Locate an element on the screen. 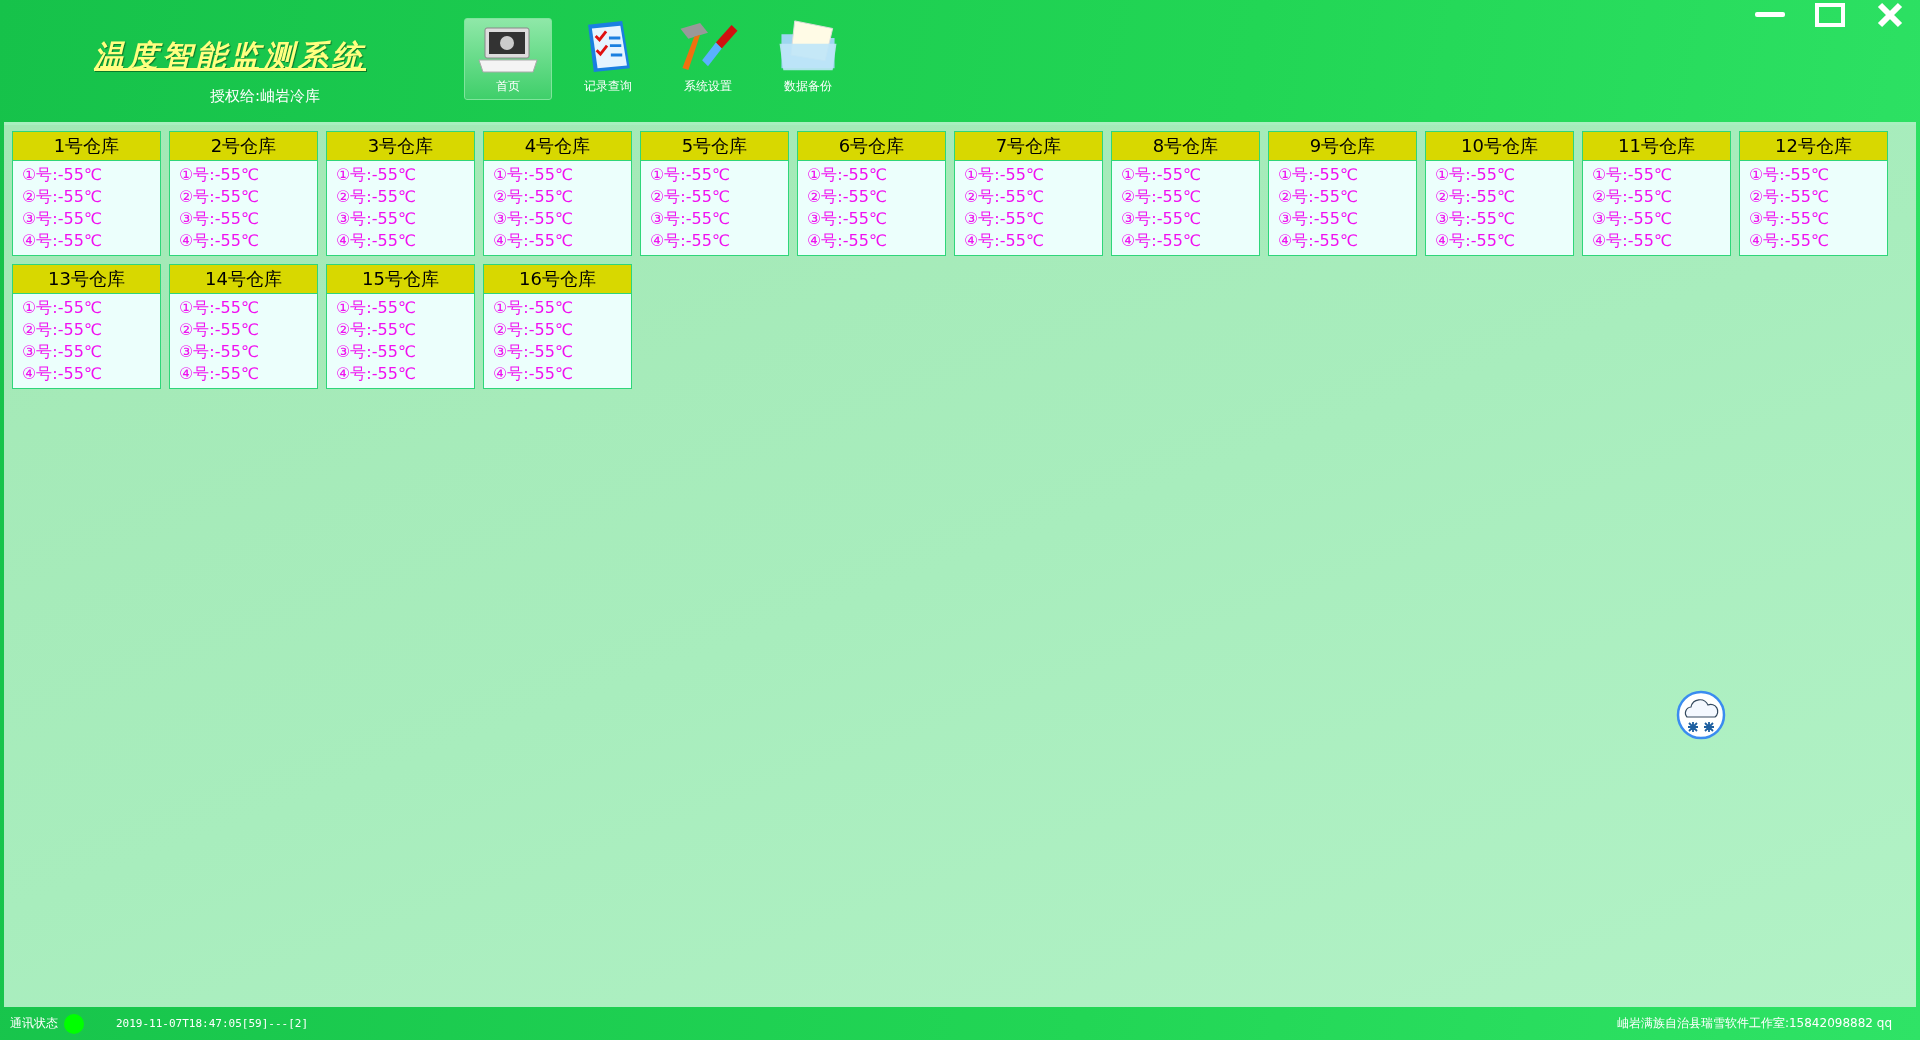 The width and height of the screenshot is (1920, 1040). snow-cloud-icon is located at coordinates (1701, 715).